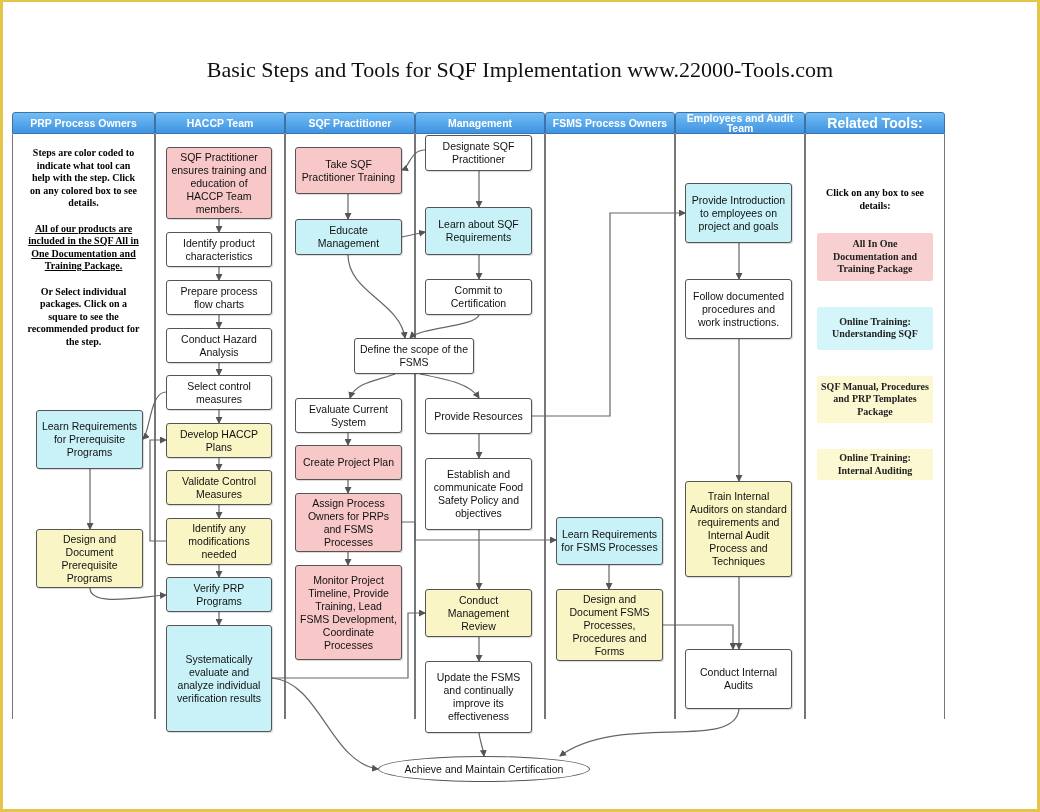  What do you see at coordinates (348, 612) in the screenshot?
I see `process-step: Monitor Project Timeline, Provide Training, Lead FSMS Development, Coordinate Processes` at bounding box center [348, 612].